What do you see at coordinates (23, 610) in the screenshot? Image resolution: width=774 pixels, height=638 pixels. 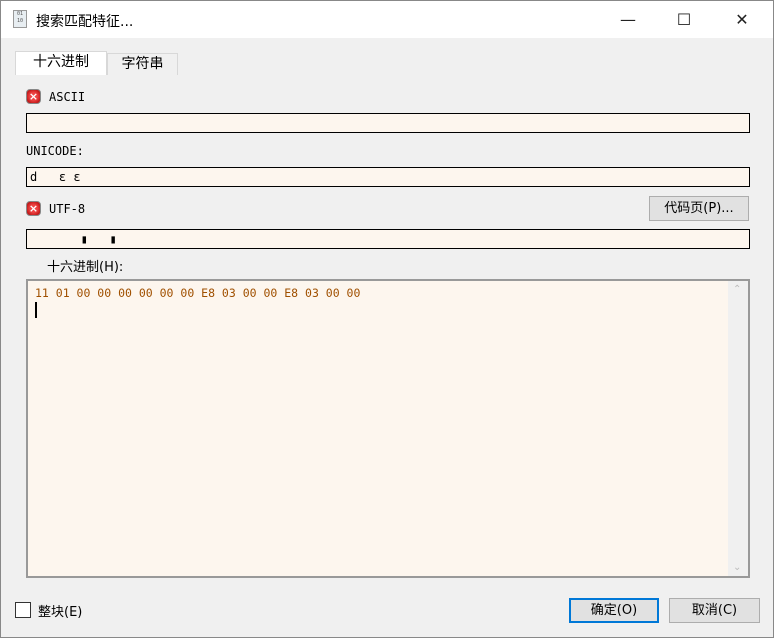 I see `whole-block-checkbox` at bounding box center [23, 610].